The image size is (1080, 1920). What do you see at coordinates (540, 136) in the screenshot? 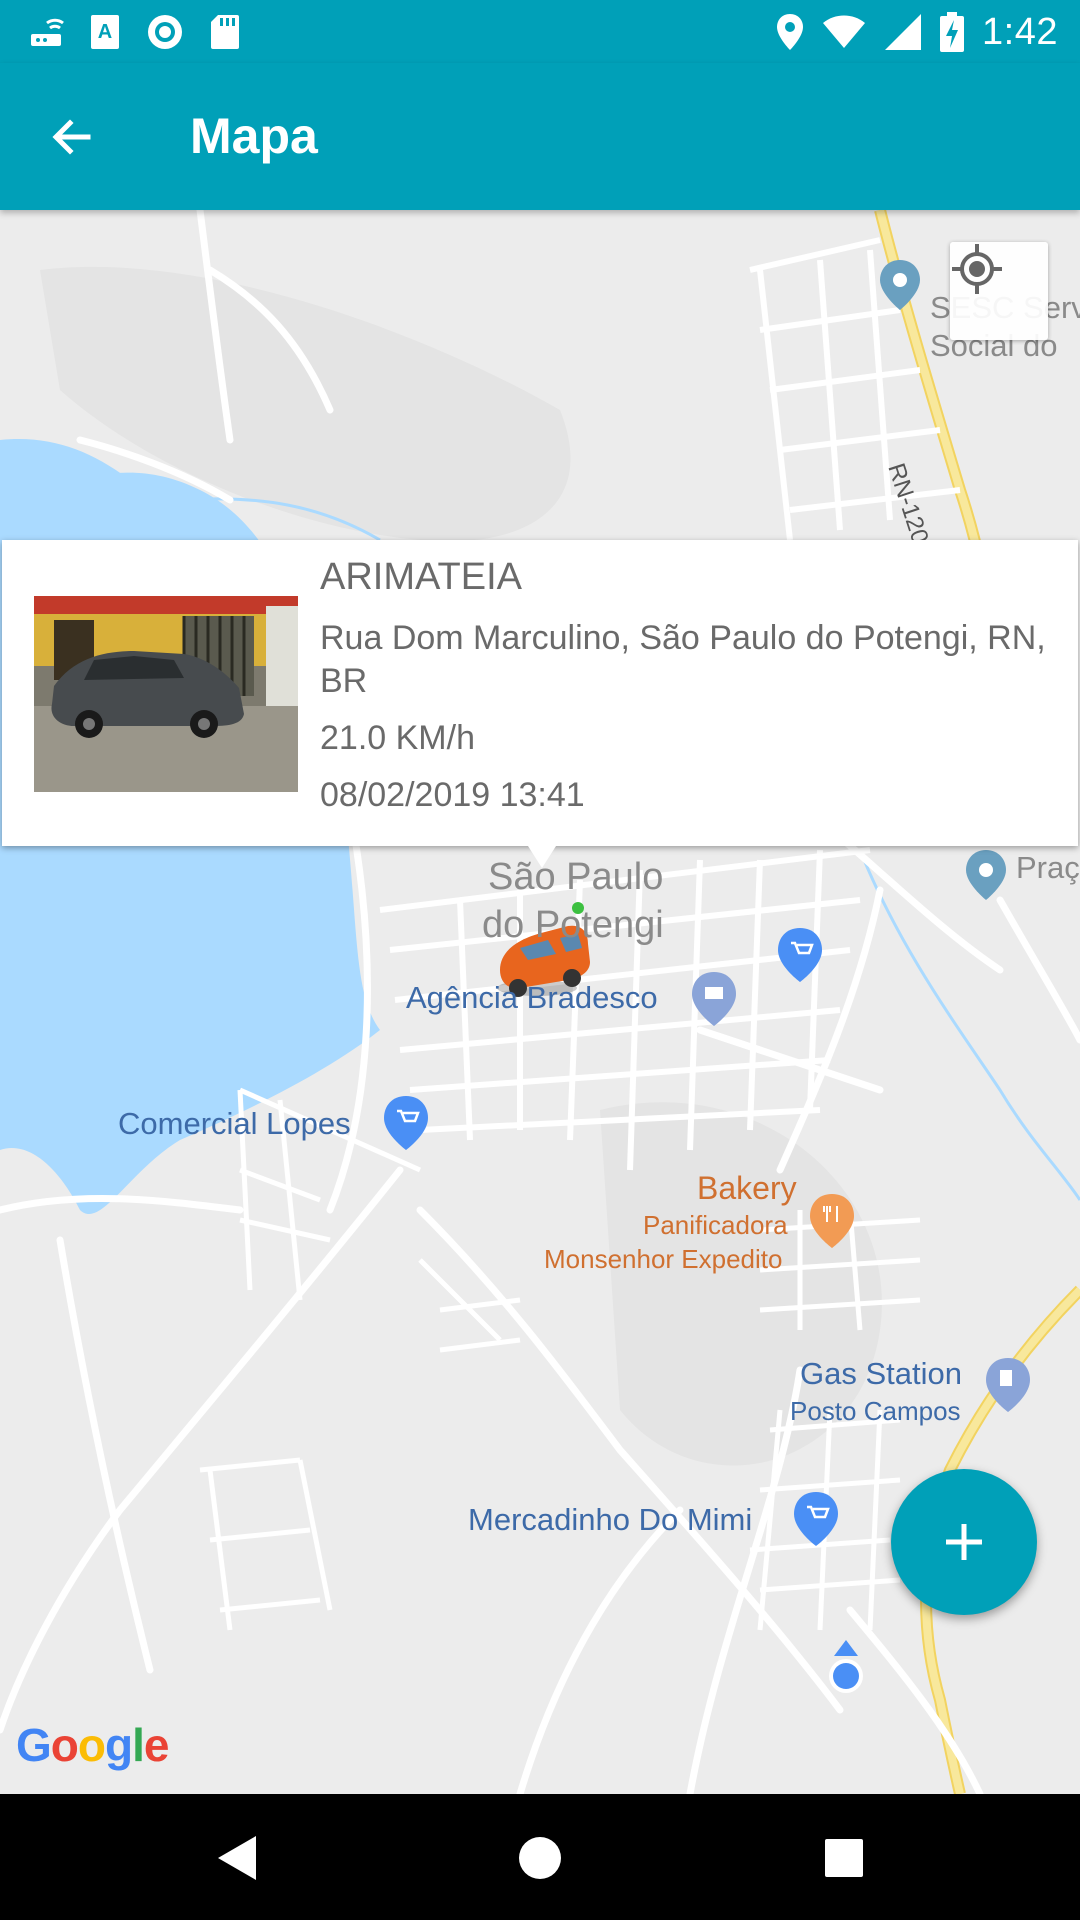
I see `app-bar: Mapa` at bounding box center [540, 136].